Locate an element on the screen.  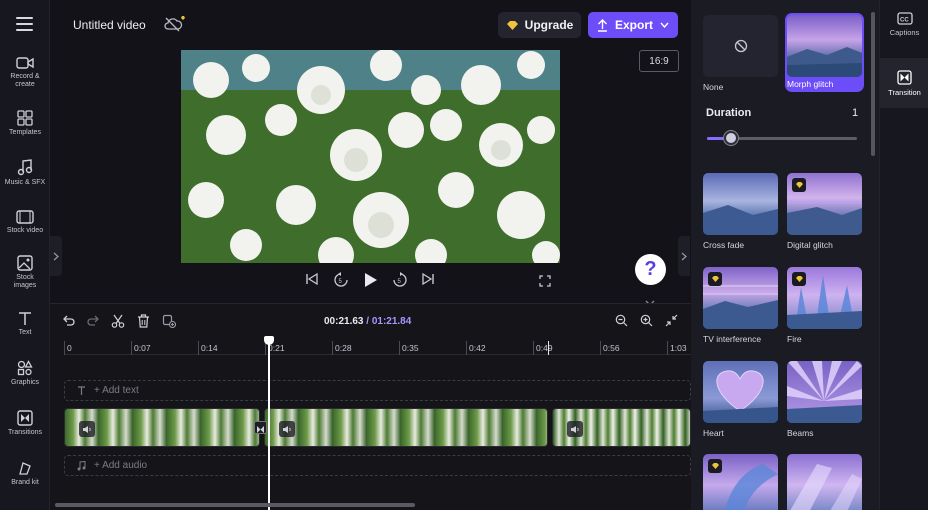
sidebar-item-text: Text is located at coordinates (25, 324).